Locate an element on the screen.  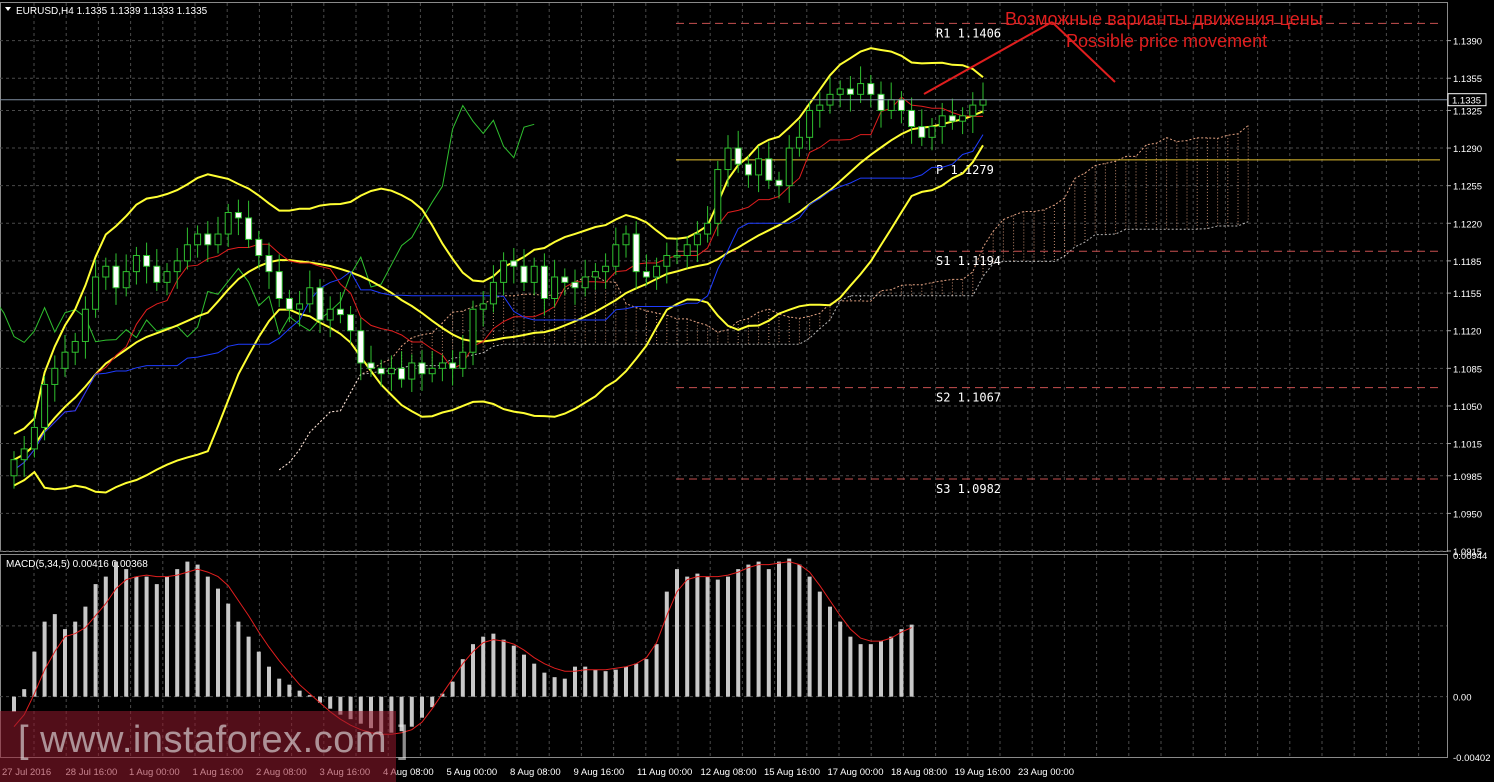
price-tick-label: 1.1050 is located at coordinates (1467, 407).